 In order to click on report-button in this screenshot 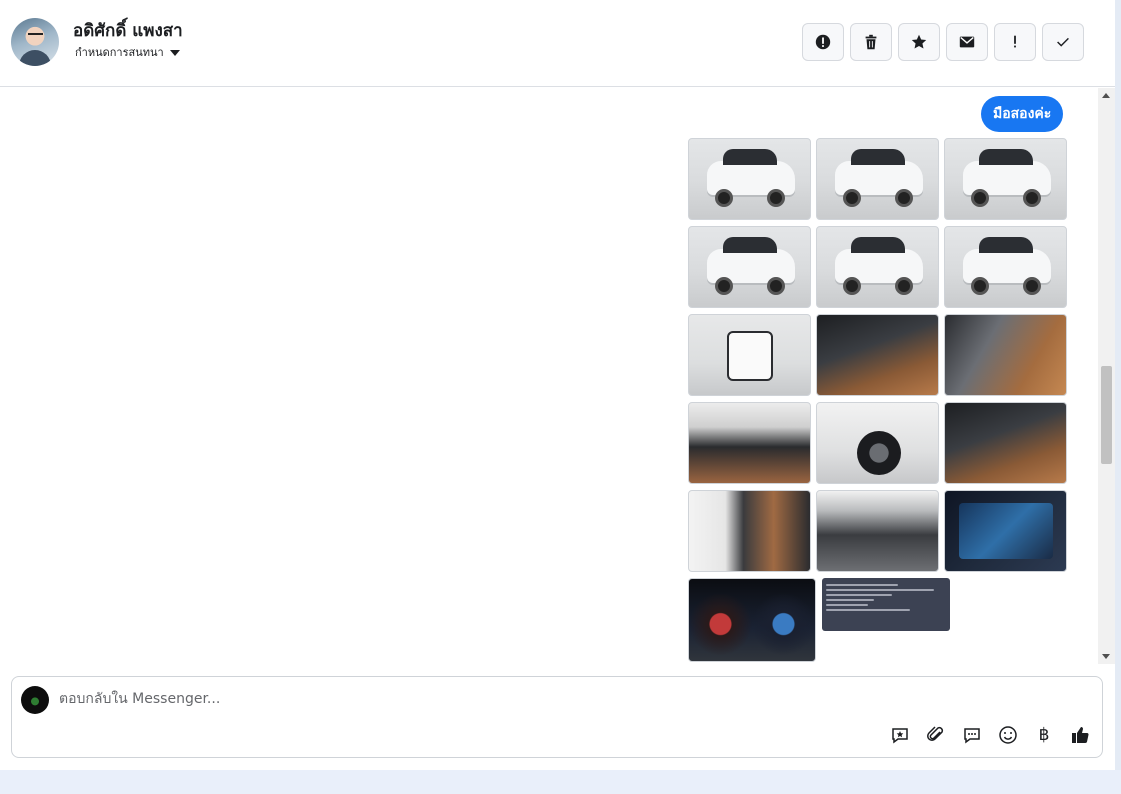, I will do `click(823, 42)`.